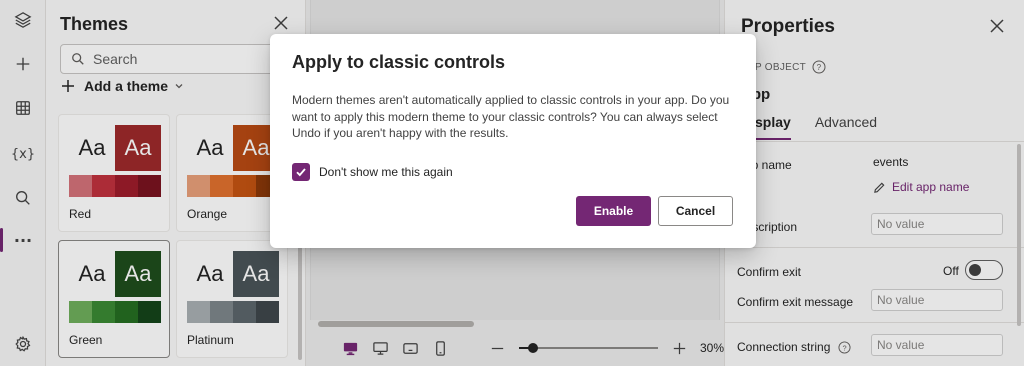 The image size is (1024, 366). What do you see at coordinates (399, 62) in the screenshot?
I see `dialog-title: Apply to classic controls` at bounding box center [399, 62].